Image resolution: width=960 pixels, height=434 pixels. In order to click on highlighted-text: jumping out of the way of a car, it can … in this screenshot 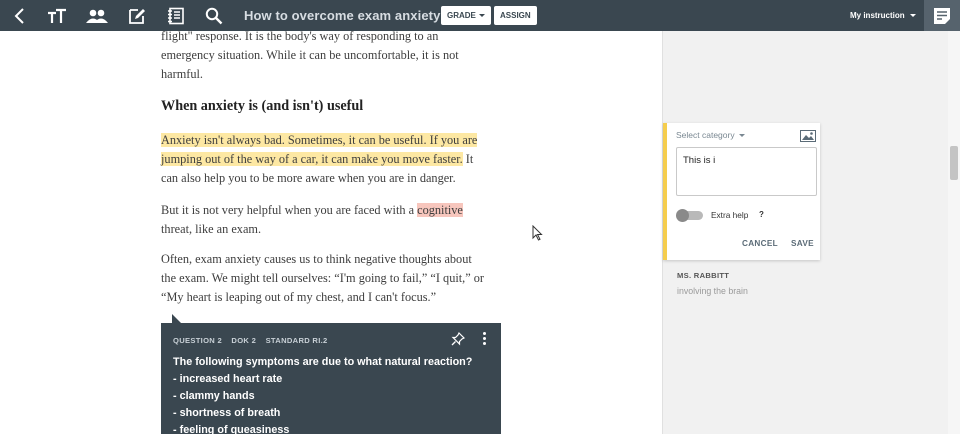, I will do `click(312, 159)`.